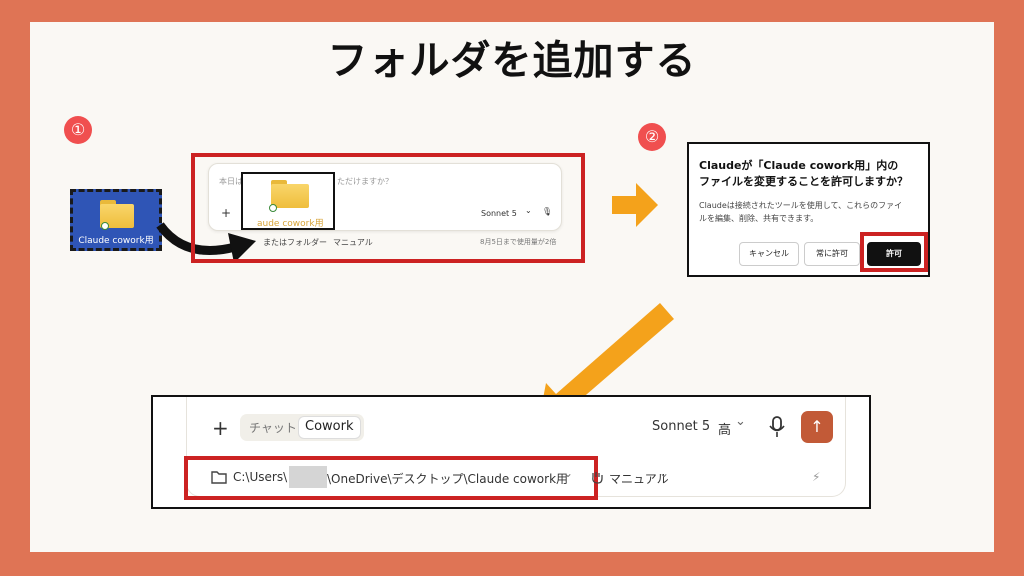  What do you see at coordinates (329, 426) in the screenshot?
I see `tab-cowork: Cowork` at bounding box center [329, 426].